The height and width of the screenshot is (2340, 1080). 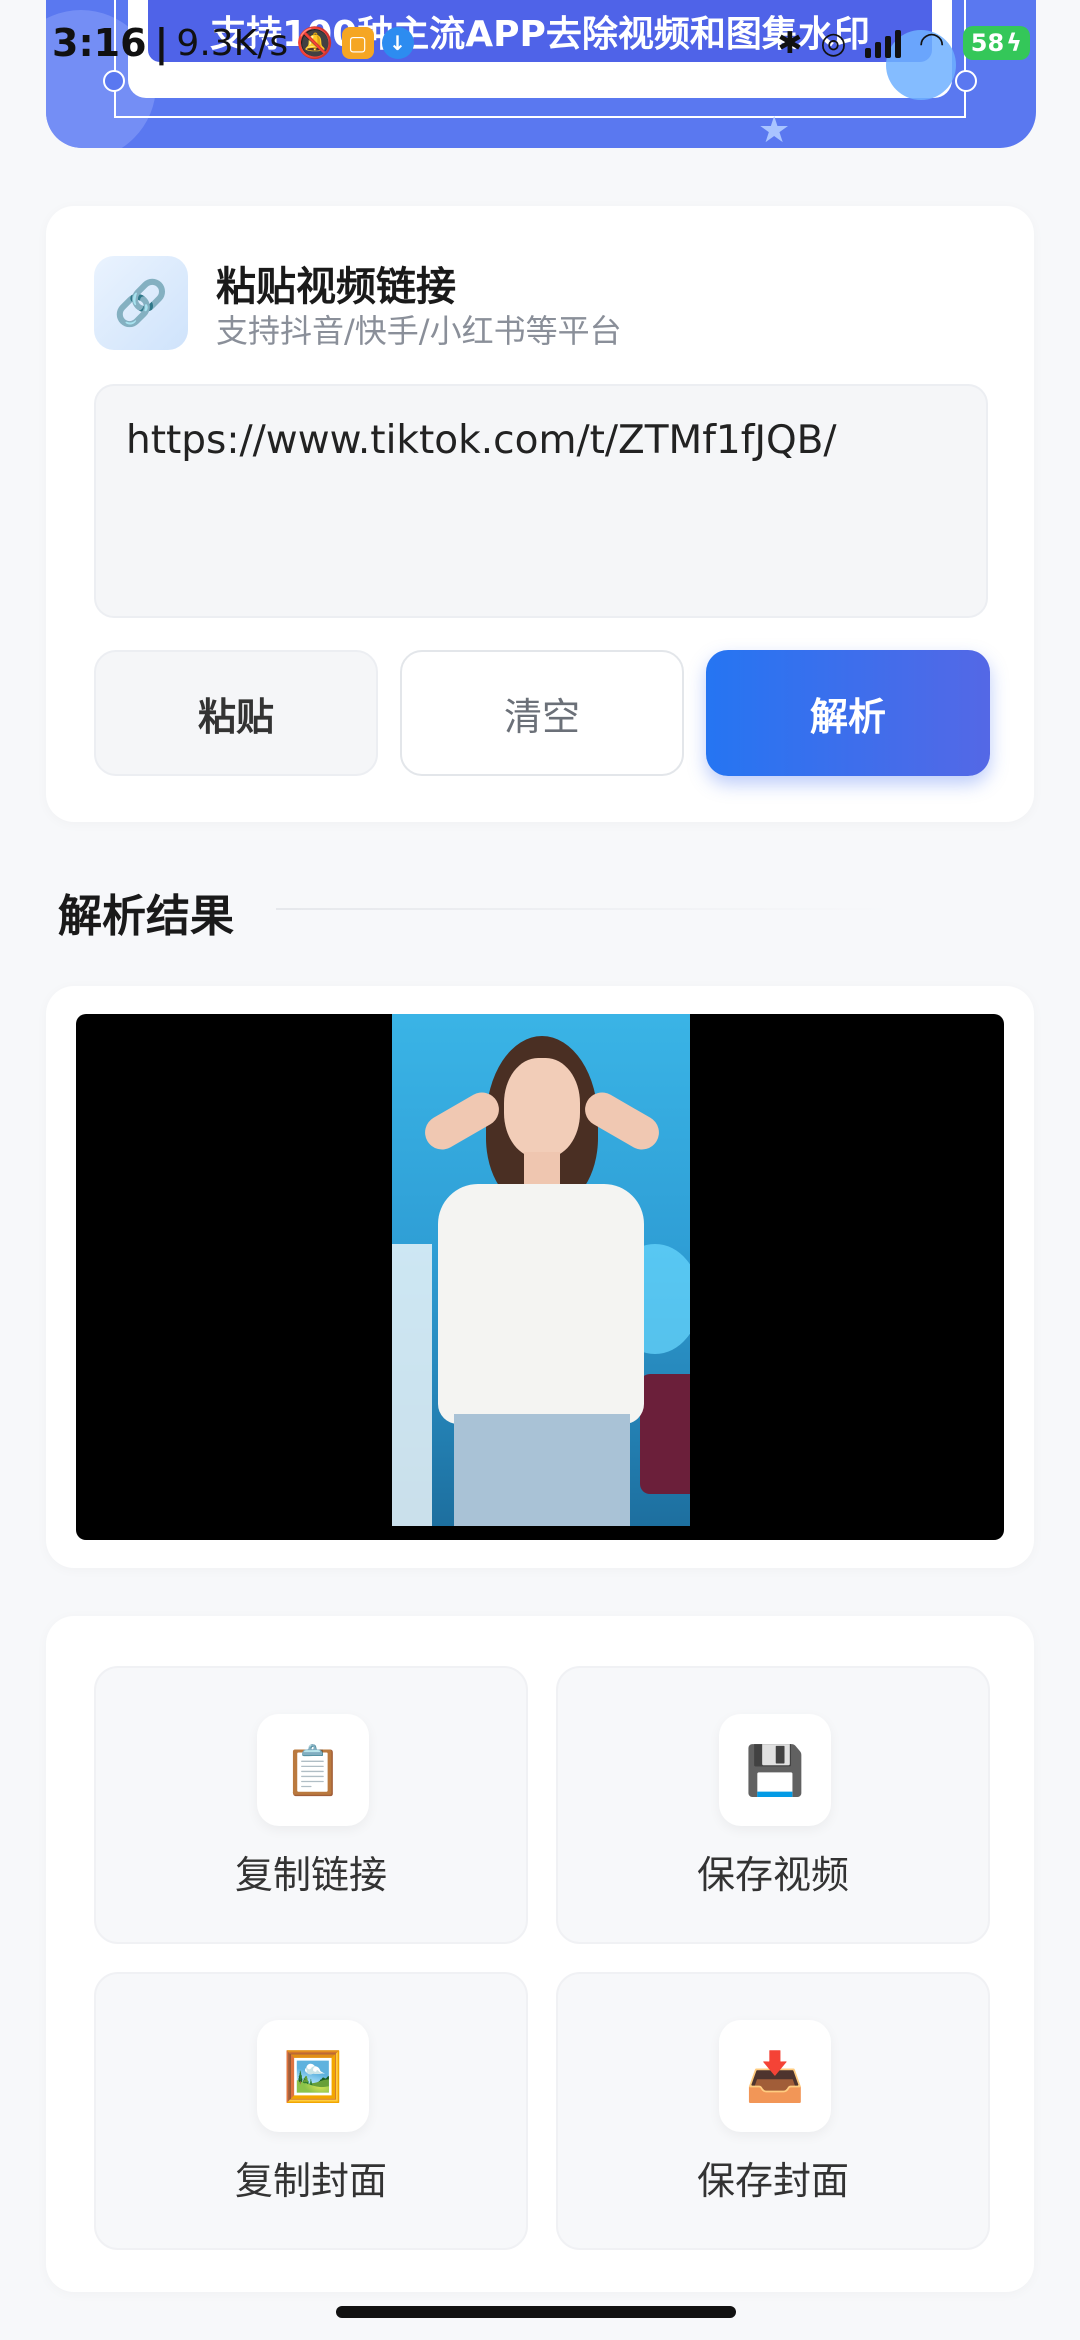 What do you see at coordinates (772, 1875) in the screenshot?
I see `save-video-label: 保存视频` at bounding box center [772, 1875].